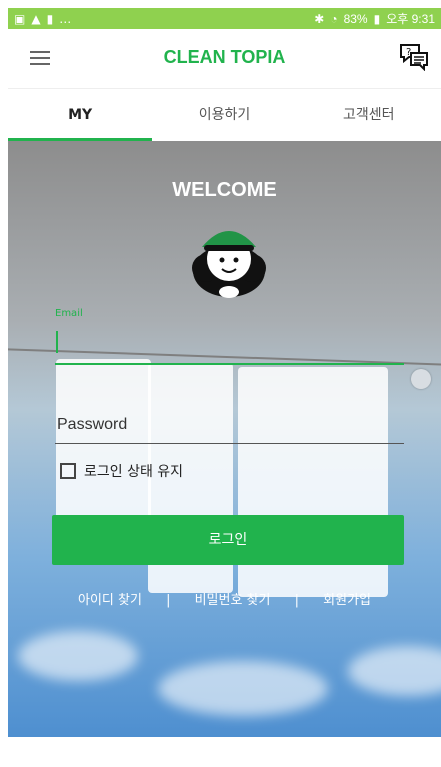  I want to click on mascot-logo-icon, so click(229, 264).